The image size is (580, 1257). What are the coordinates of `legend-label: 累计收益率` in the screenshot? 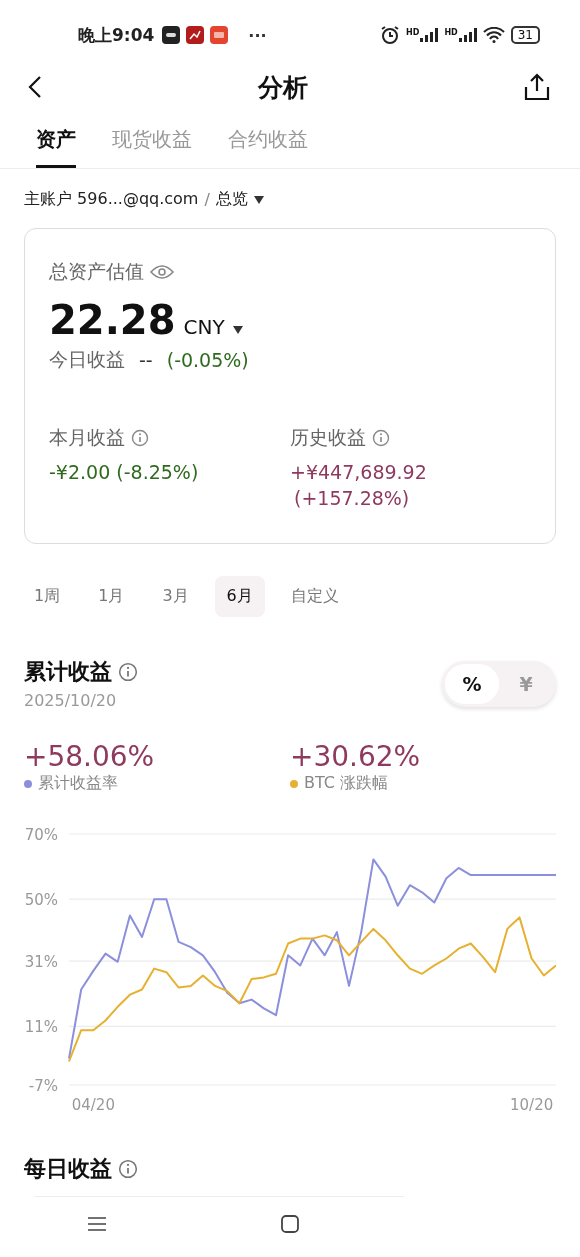 It's located at (78, 783).